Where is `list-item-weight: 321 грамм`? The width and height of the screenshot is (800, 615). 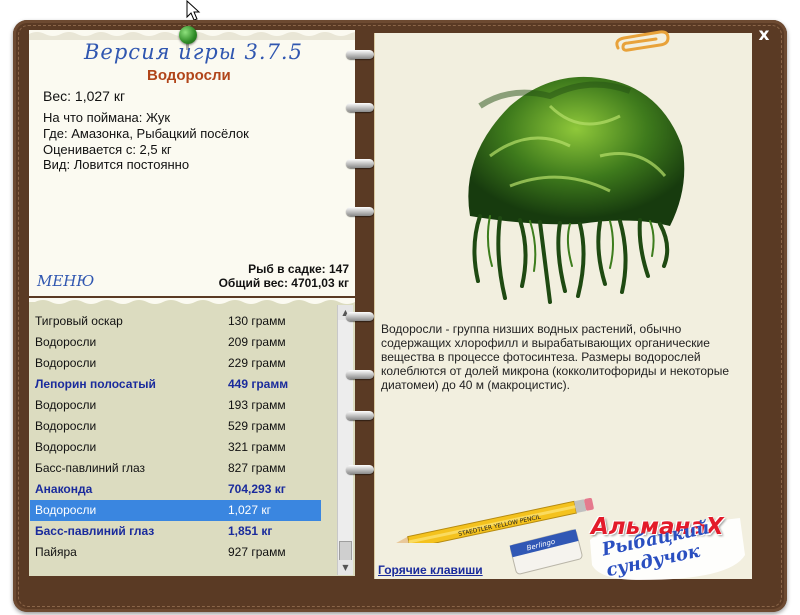
list-item-weight: 321 грамм is located at coordinates (257, 447).